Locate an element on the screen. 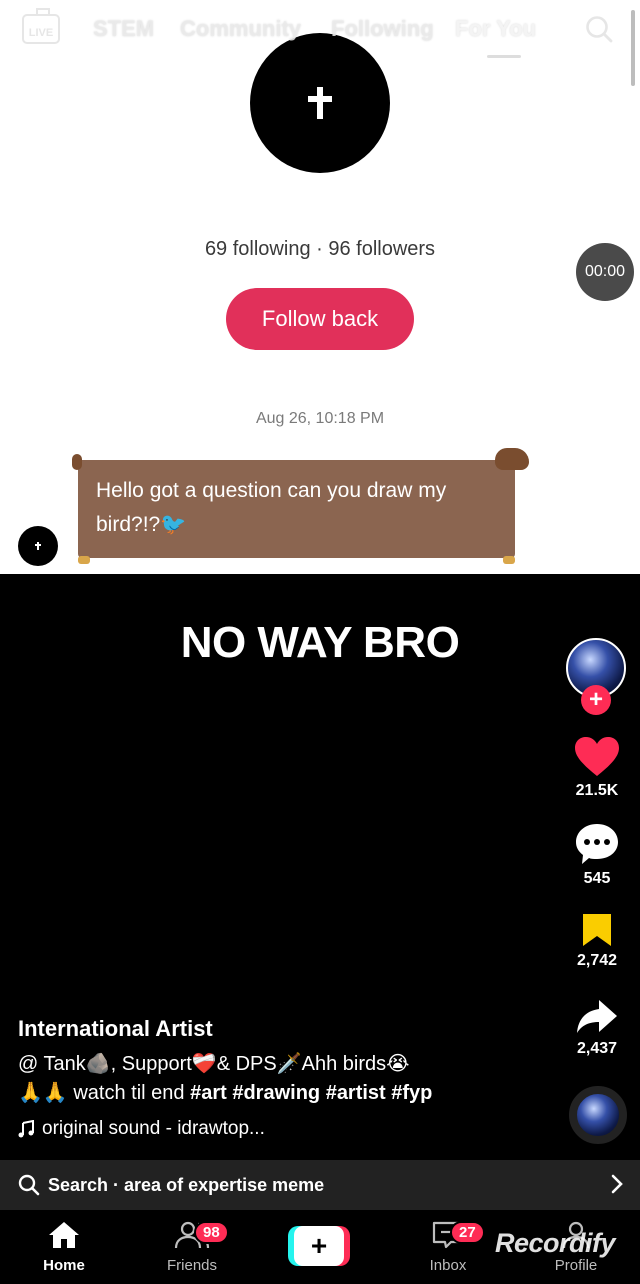 The image size is (640, 1284). comment-icon is located at coordinates (597, 844).